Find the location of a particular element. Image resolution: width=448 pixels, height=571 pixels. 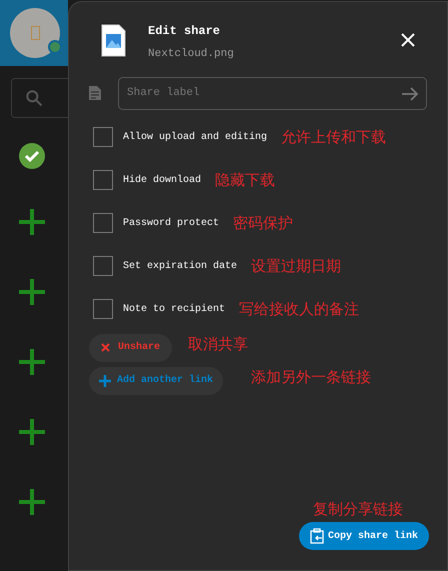

avatar is located at coordinates (35, 33).